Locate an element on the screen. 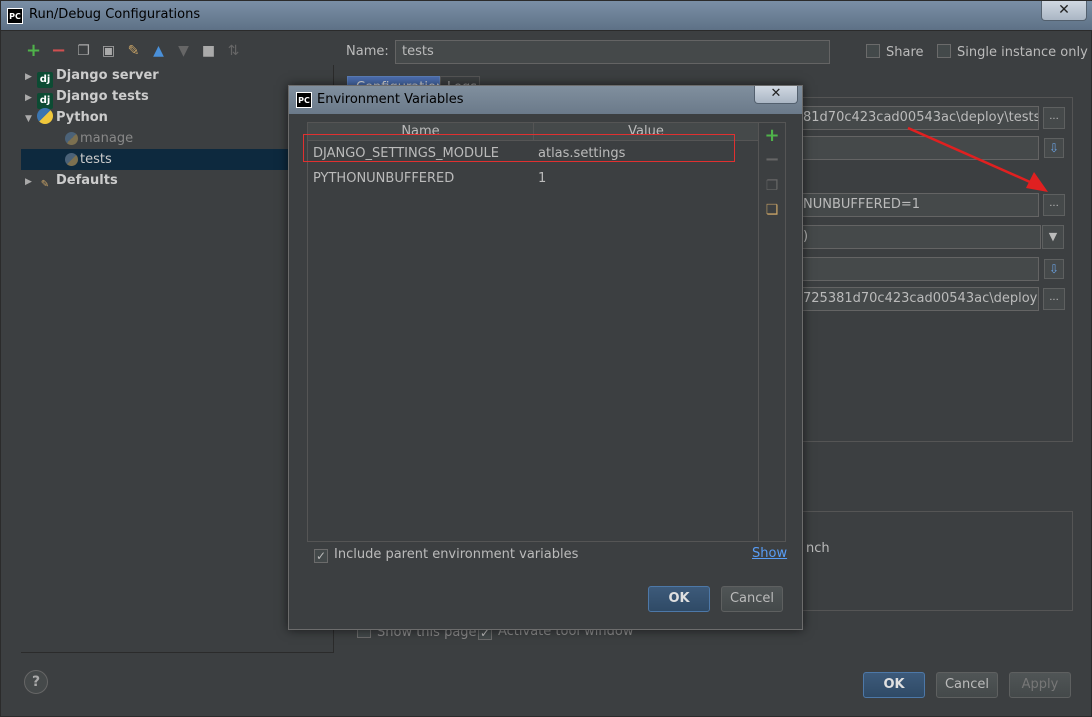 This screenshot has height=717, width=1092. env-value-cell: atlas.settings is located at coordinates (581, 154).